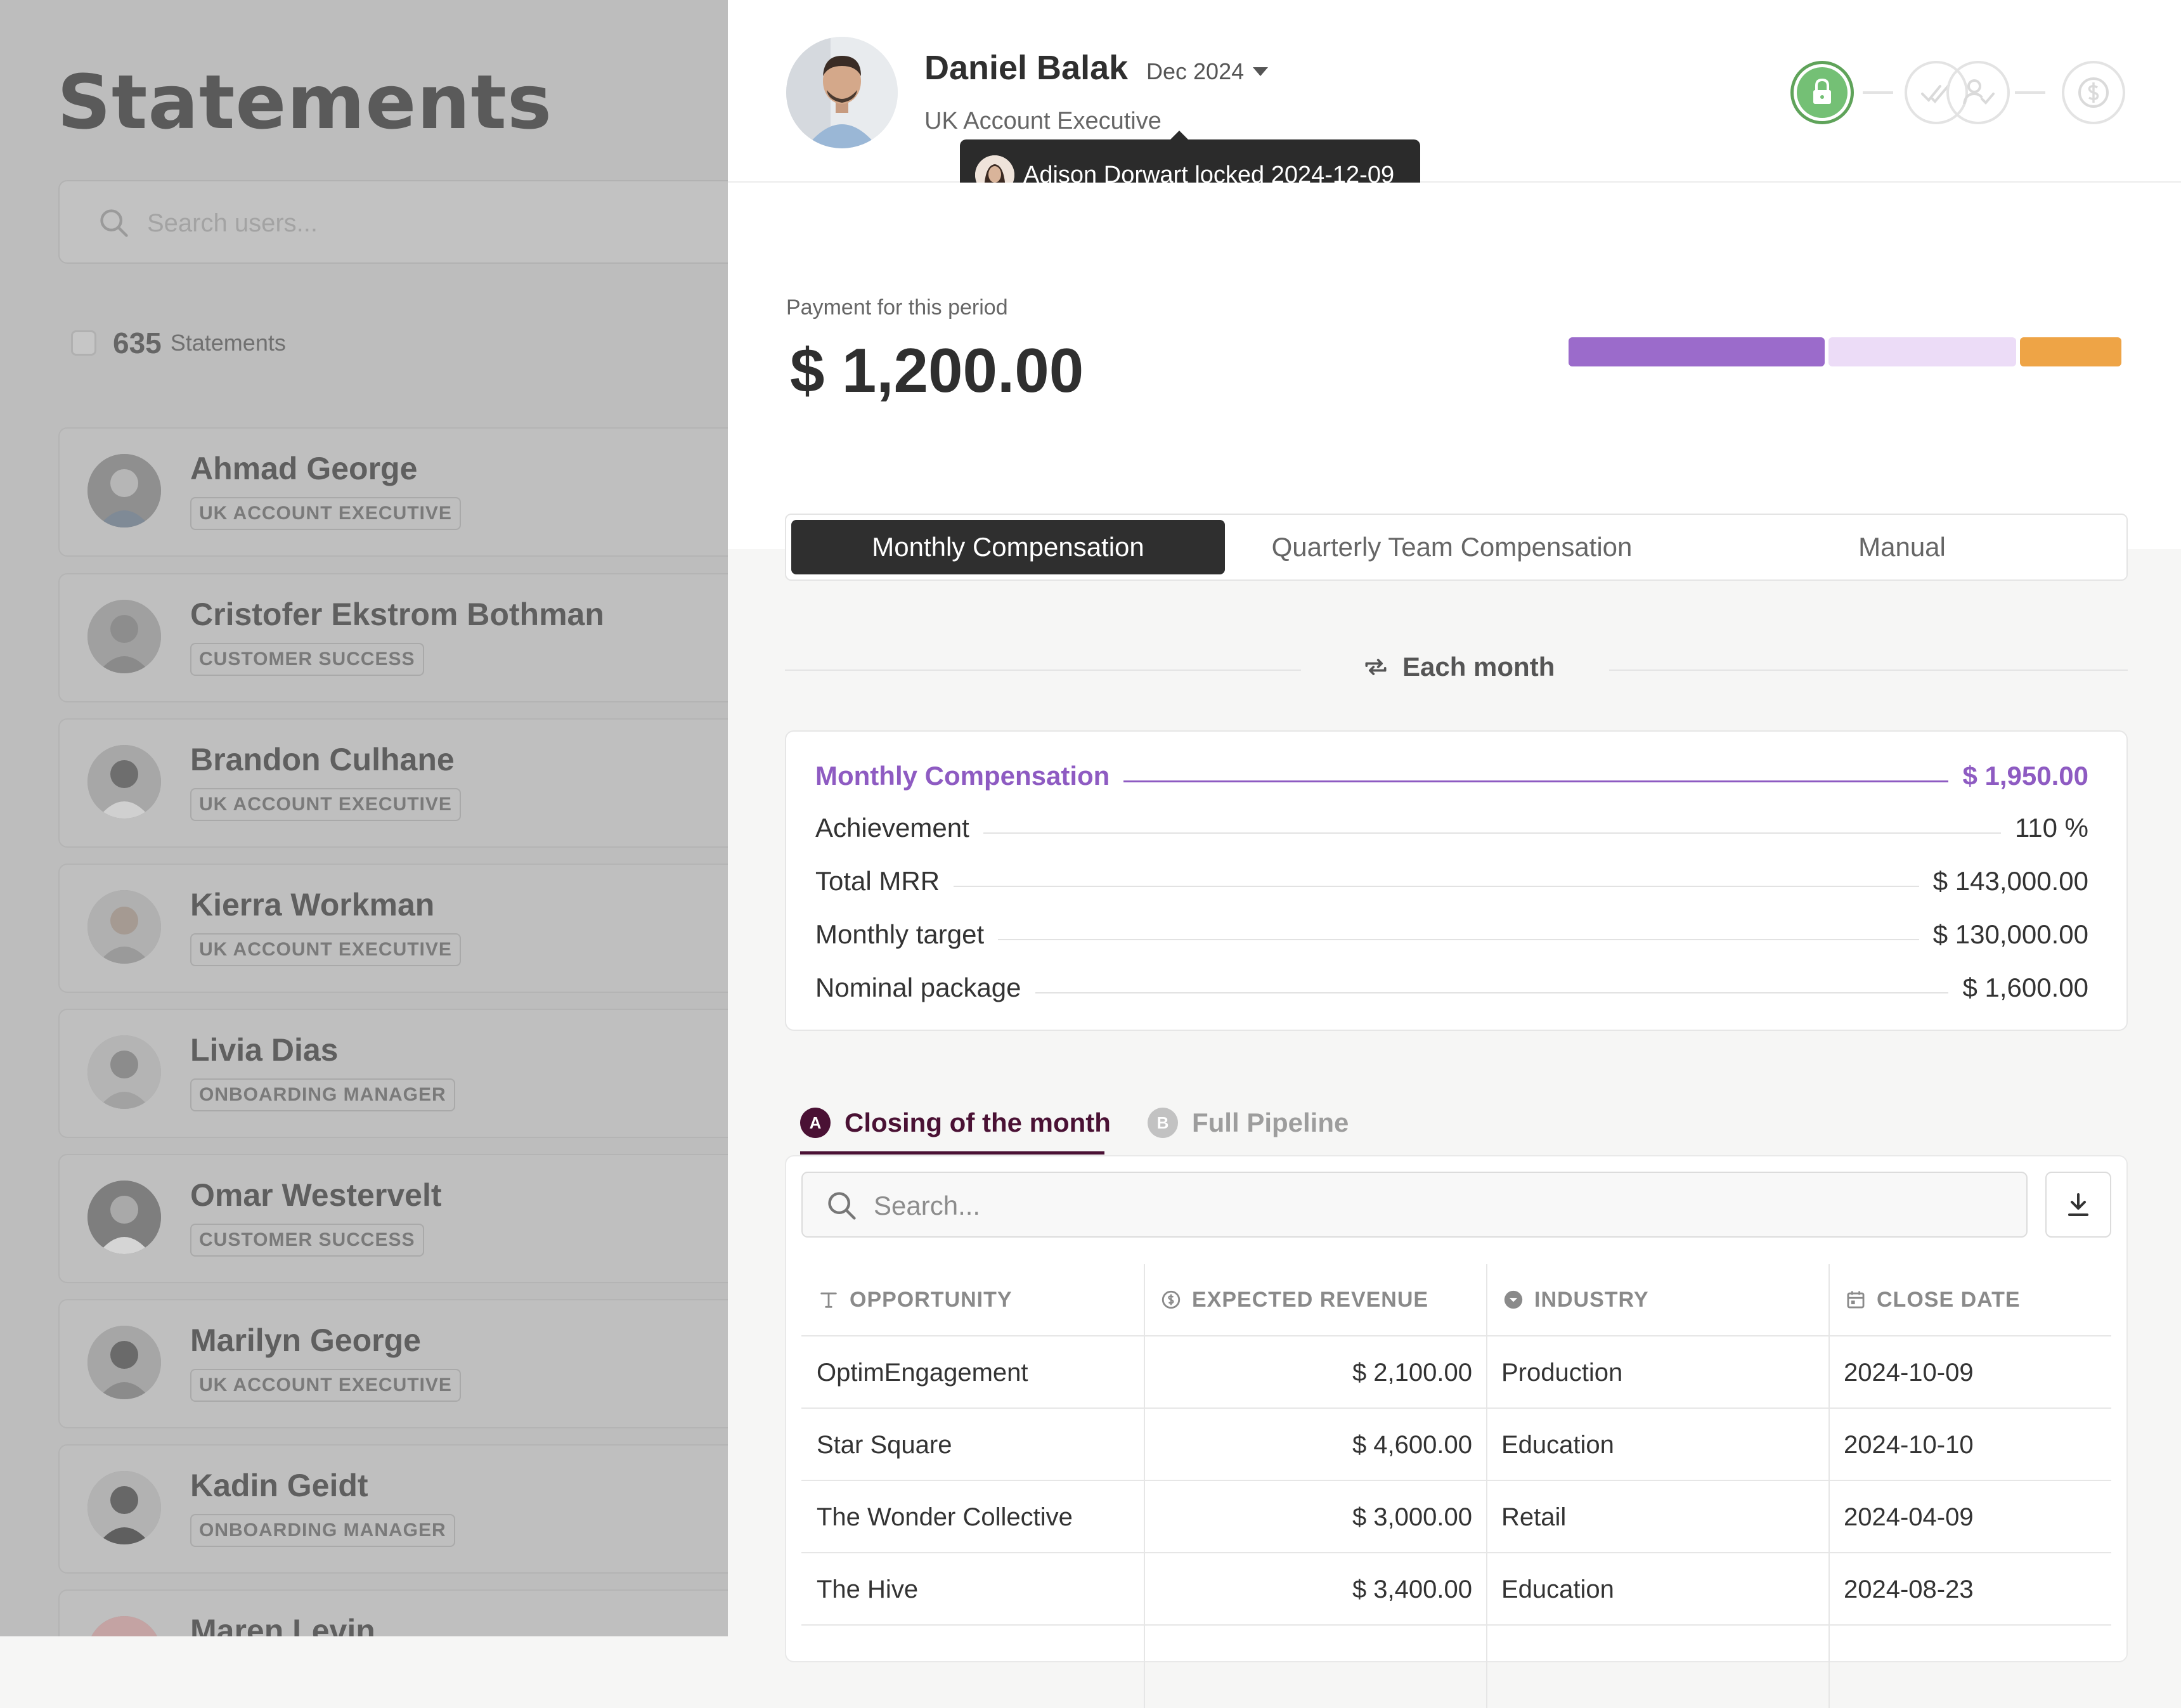 This screenshot has height=1708, width=2181. What do you see at coordinates (2093, 93) in the screenshot?
I see `payout-step` at bounding box center [2093, 93].